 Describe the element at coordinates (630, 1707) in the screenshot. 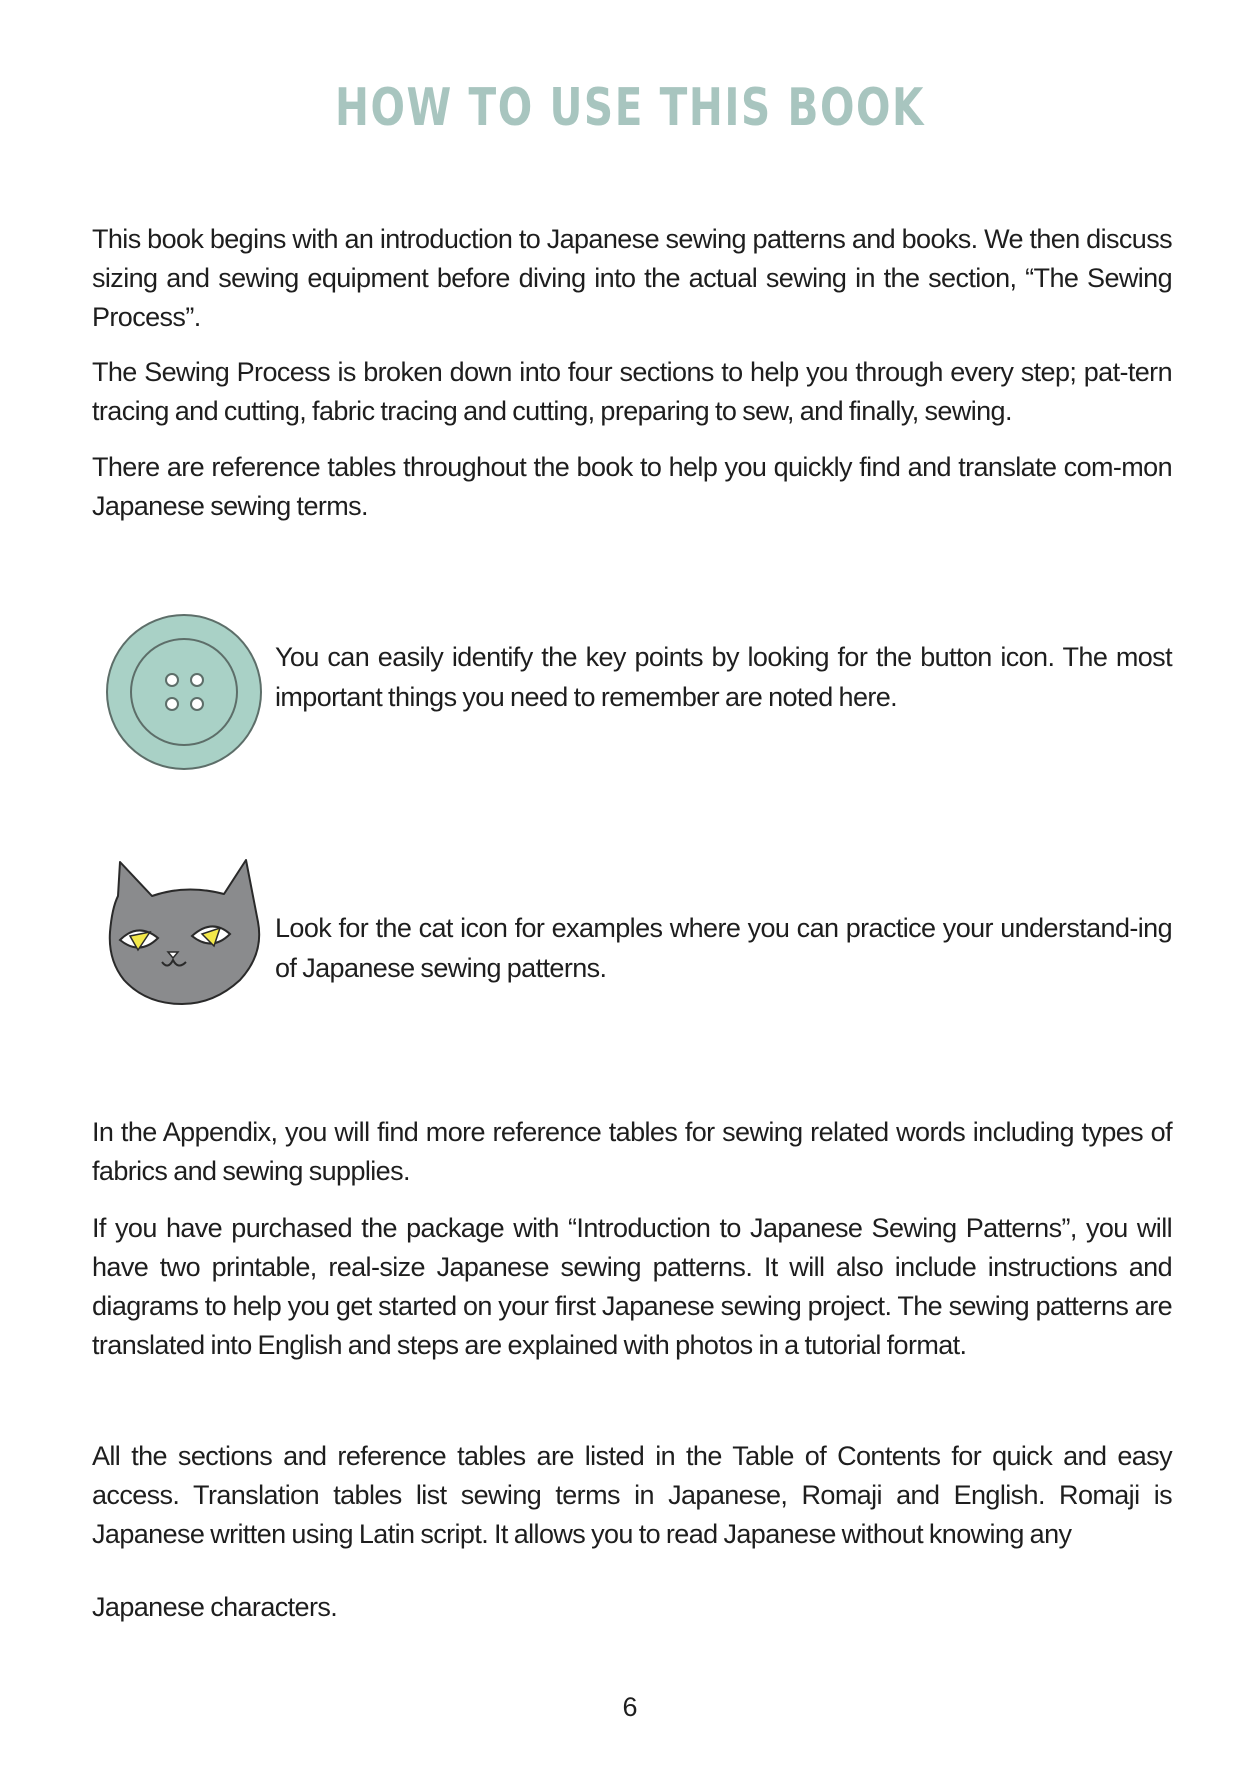

I see `page-number: 6` at that location.